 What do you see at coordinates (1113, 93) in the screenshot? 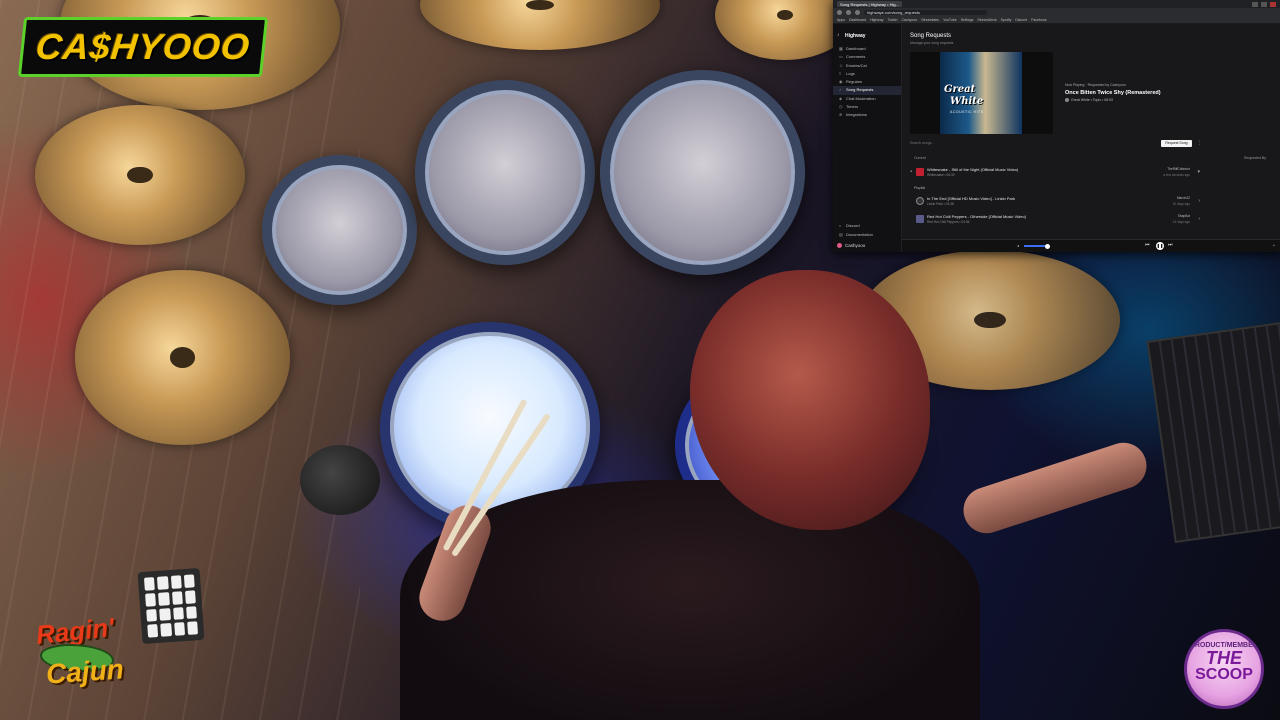
I see `now-playing-title: Once Bitten Twice Shy (Remastered)` at bounding box center [1113, 93].